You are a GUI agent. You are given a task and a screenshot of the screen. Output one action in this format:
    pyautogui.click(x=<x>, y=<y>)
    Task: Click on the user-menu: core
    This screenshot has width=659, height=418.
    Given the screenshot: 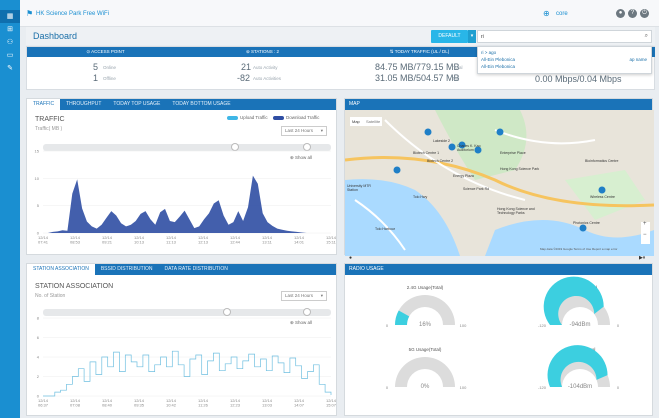 What is the action you would take?
    pyautogui.click(x=562, y=14)
    